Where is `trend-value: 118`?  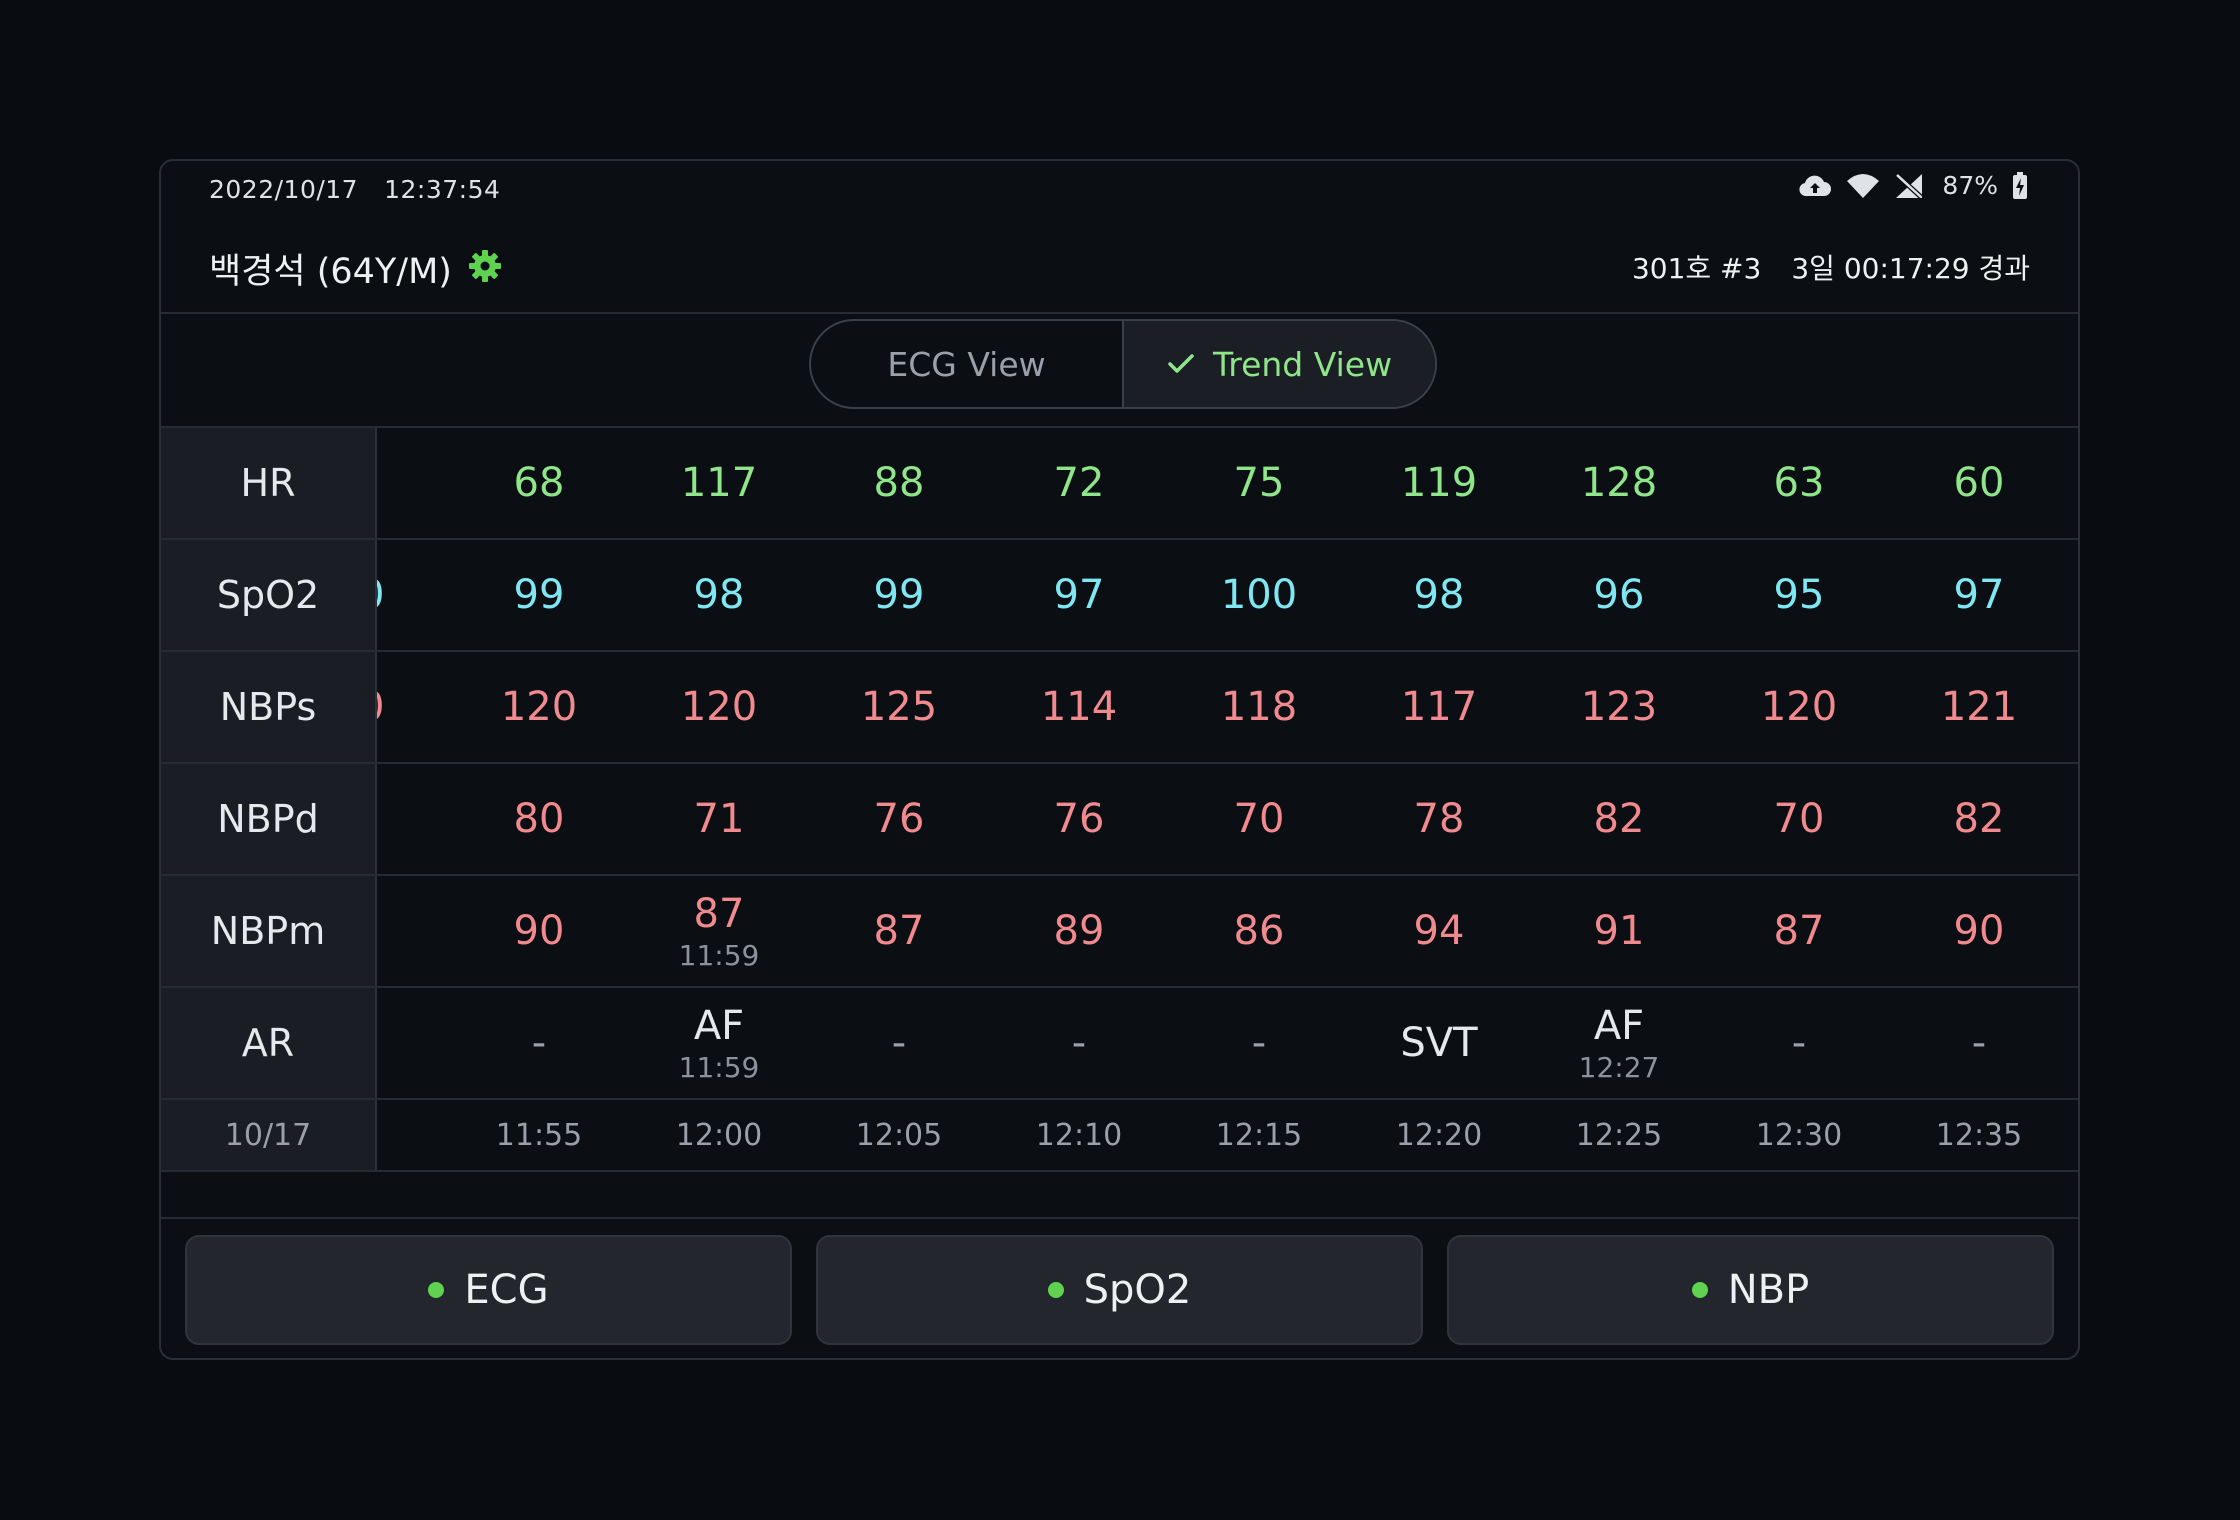 trend-value: 118 is located at coordinates (1259, 707).